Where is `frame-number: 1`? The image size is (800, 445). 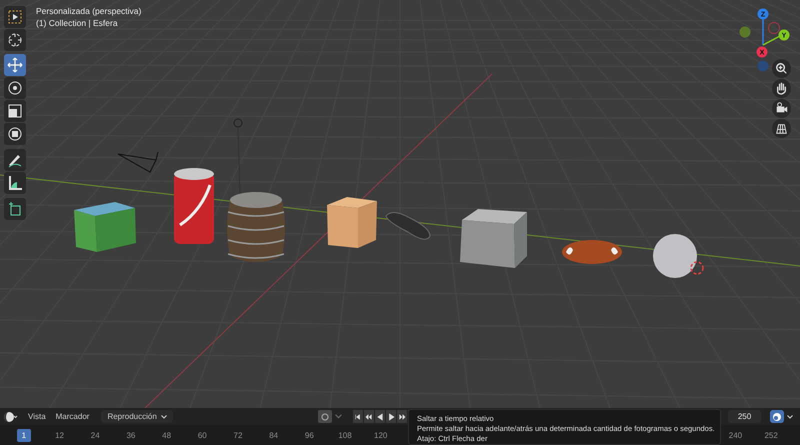
frame-number: 1 is located at coordinates (24, 435).